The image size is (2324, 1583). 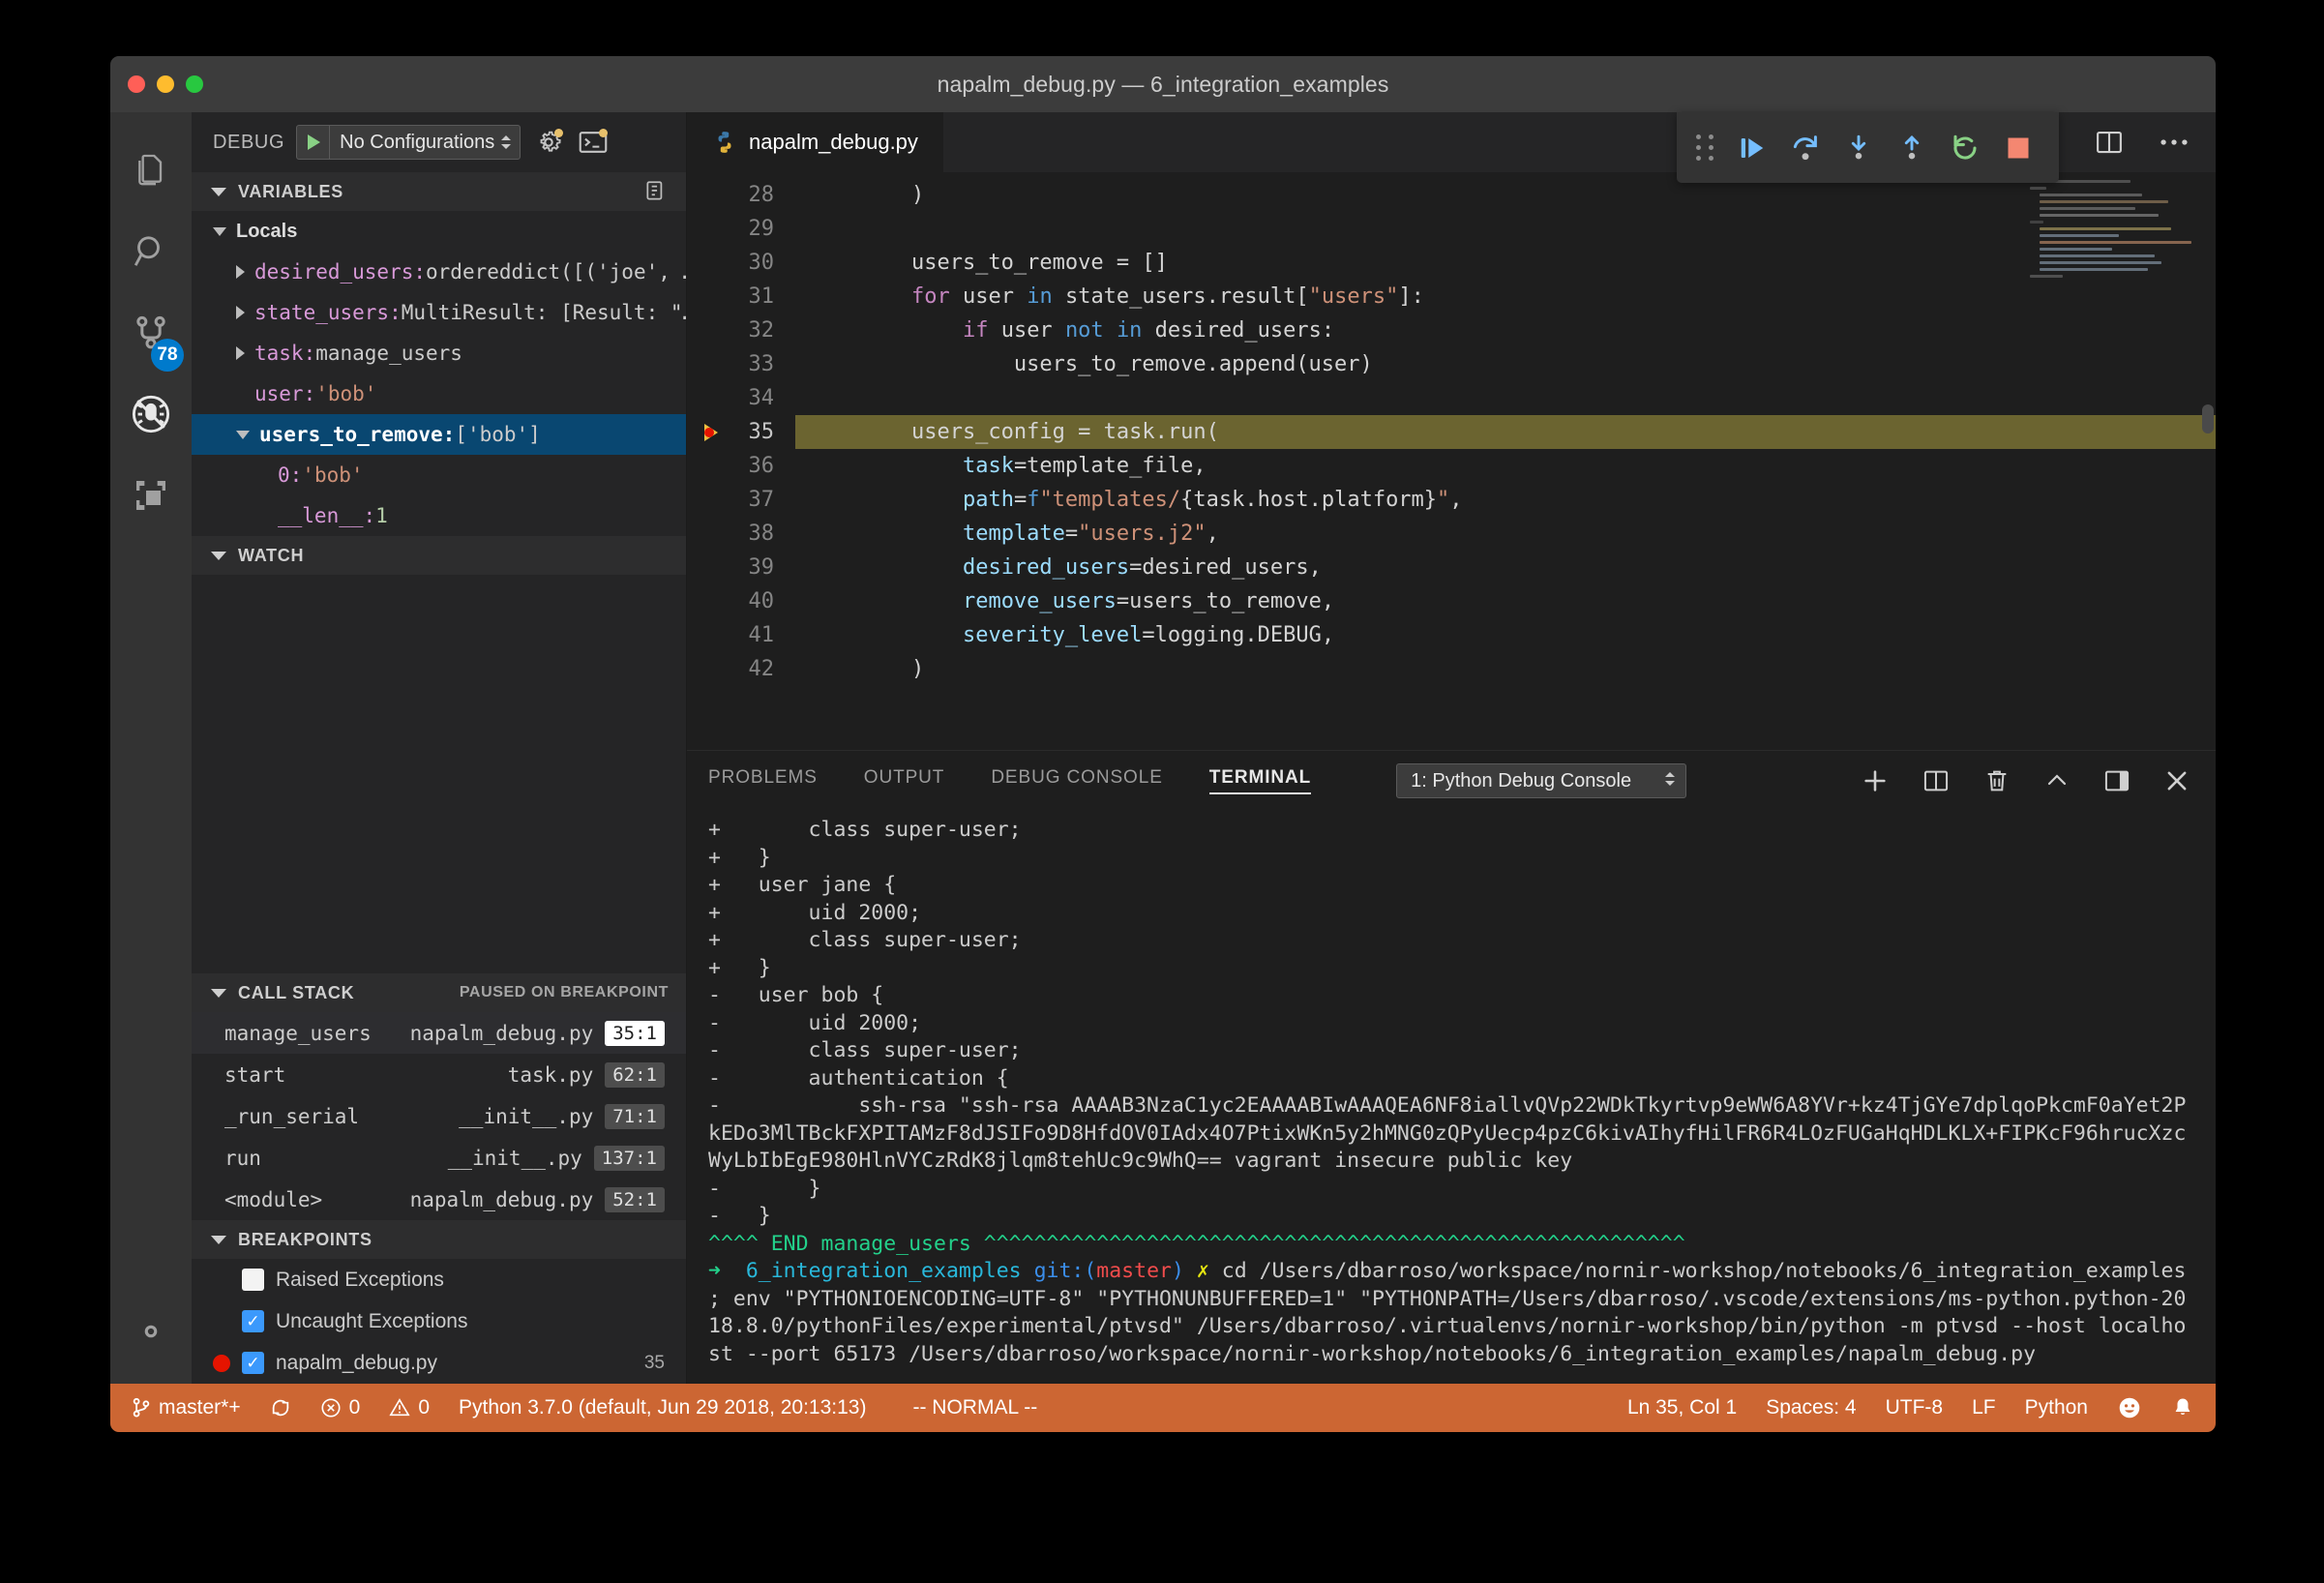 What do you see at coordinates (439, 1033) in the screenshot?
I see `call-stack-row: manage_users napalm_debug.py 35:1` at bounding box center [439, 1033].